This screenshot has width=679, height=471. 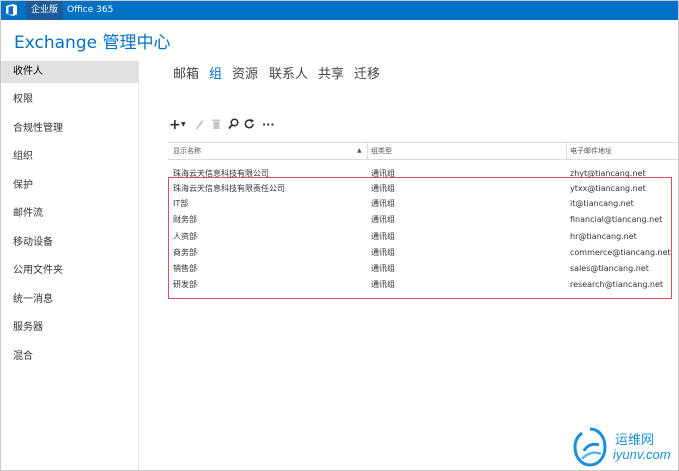 I want to click on search-icon, so click(x=233, y=124).